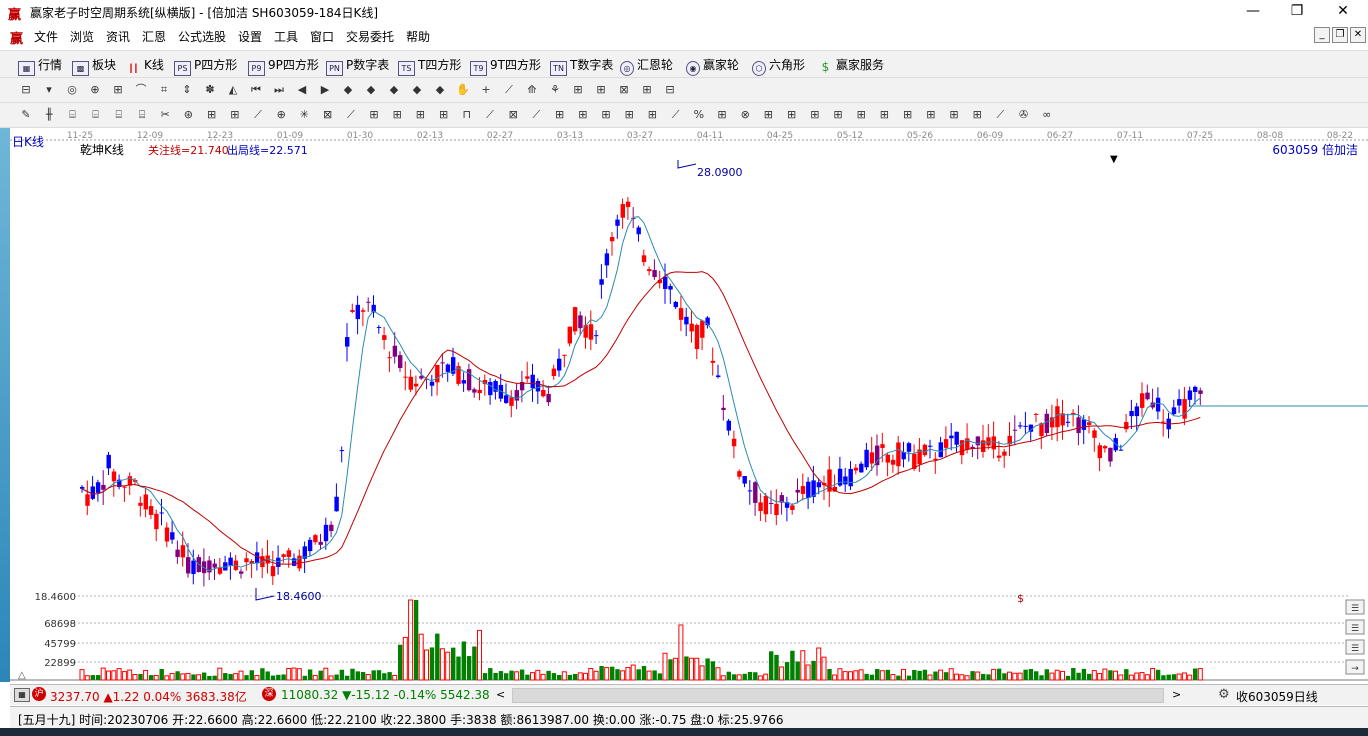  I want to click on menu-formula: 公式选股, so click(202, 36).